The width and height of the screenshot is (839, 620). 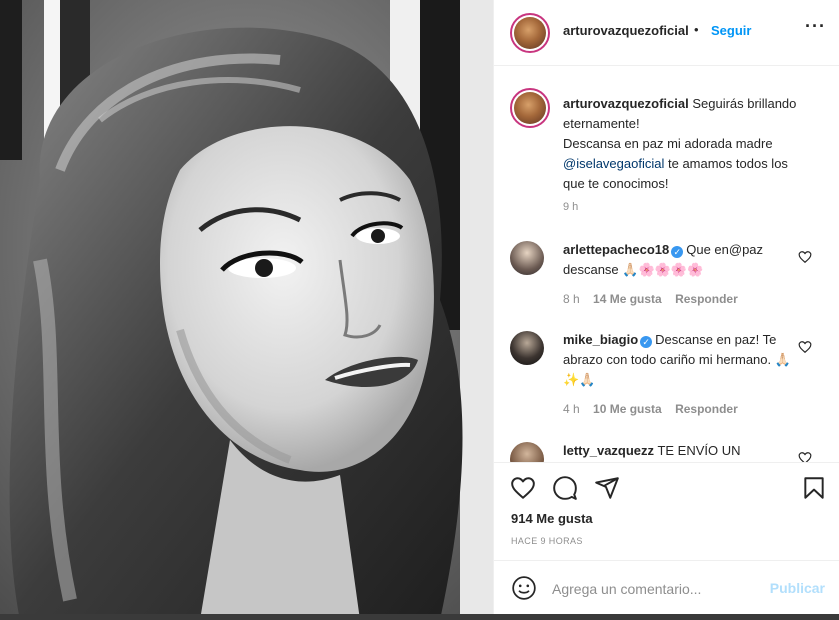 What do you see at coordinates (570, 207) in the screenshot?
I see `caption-timestamp: 9 h` at bounding box center [570, 207].